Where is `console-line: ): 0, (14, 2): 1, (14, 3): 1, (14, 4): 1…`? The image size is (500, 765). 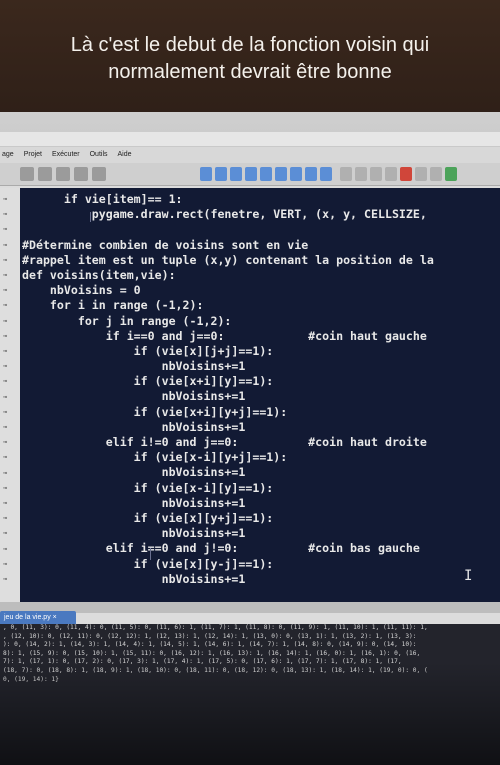
console-line: ): 0, (14, 2): 1, (14, 3): 1, (14, 4): 1… is located at coordinates (210, 645).